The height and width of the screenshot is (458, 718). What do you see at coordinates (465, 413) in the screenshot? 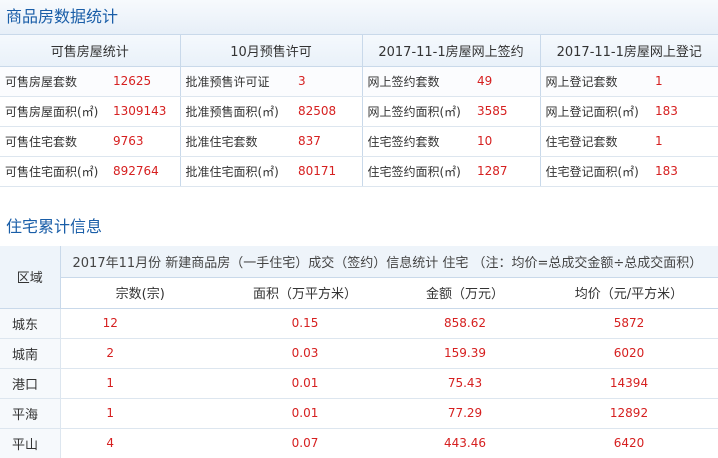
I see `amount-value: 77.29` at bounding box center [465, 413].